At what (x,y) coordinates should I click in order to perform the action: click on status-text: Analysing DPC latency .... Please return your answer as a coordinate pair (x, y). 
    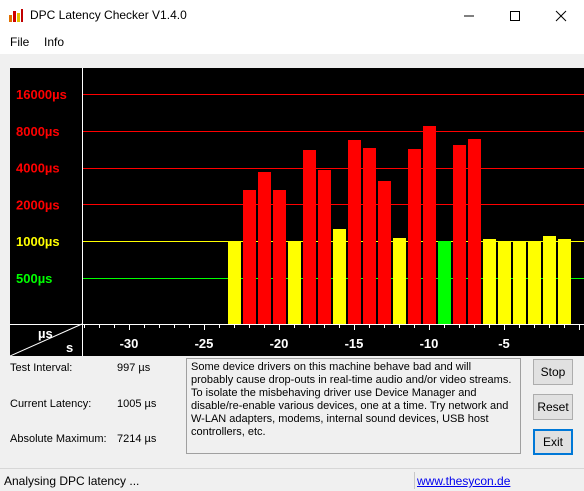
    Looking at the image, I should click on (72, 481).